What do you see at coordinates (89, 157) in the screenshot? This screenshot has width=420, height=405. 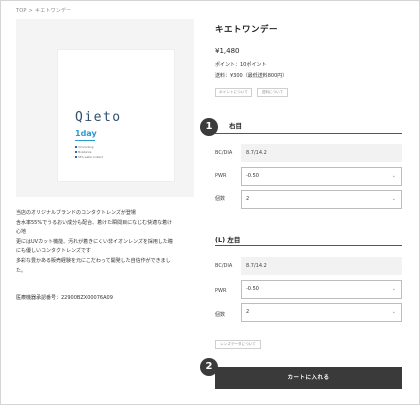 I see `box-feature: 55% water content` at bounding box center [89, 157].